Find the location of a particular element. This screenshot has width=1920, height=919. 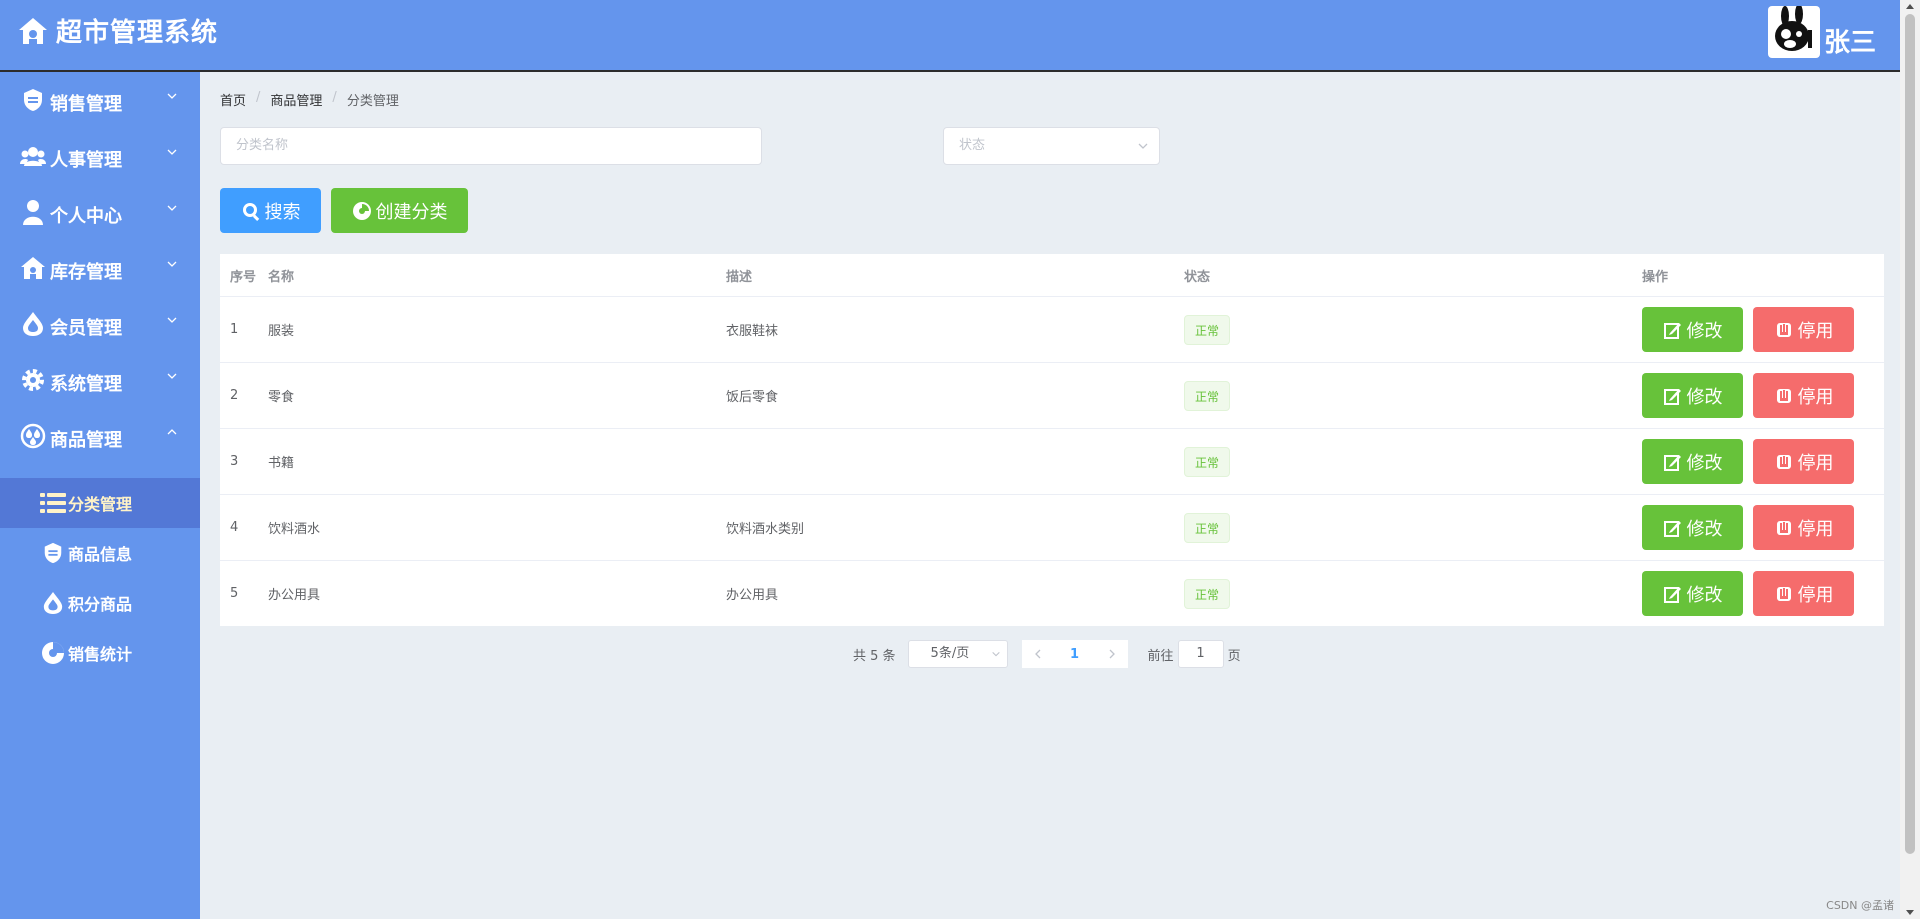

page-number-current: 1 is located at coordinates (1075, 654).